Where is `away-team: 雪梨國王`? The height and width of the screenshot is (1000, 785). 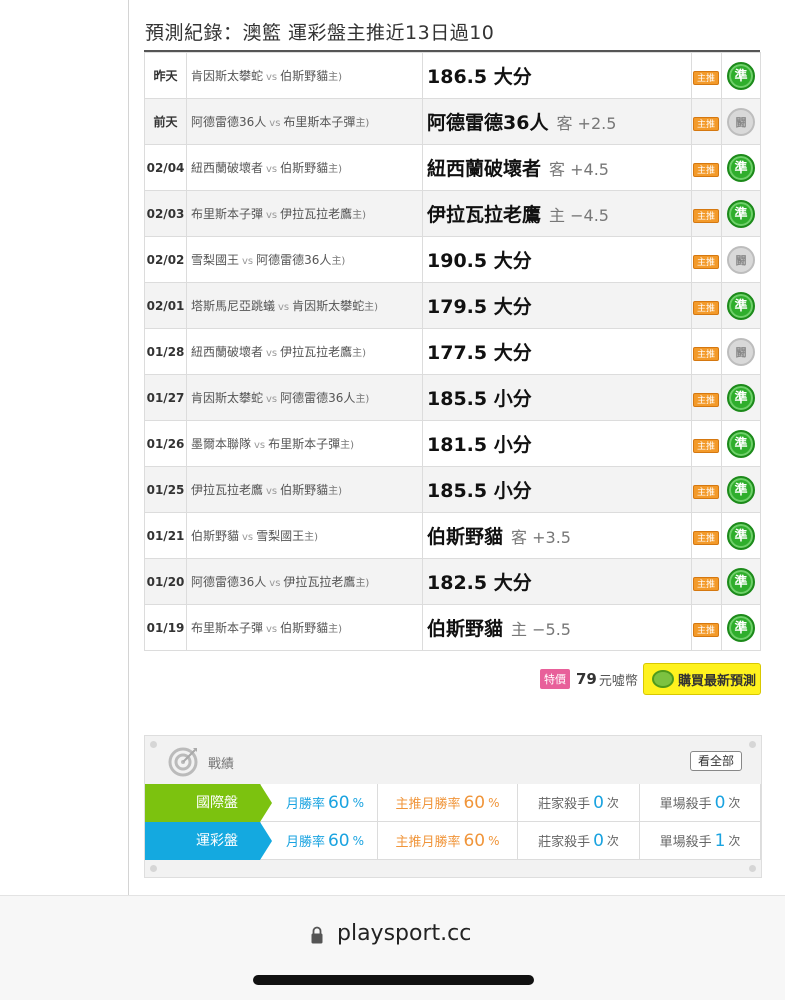 away-team: 雪梨國王 is located at coordinates (215, 260).